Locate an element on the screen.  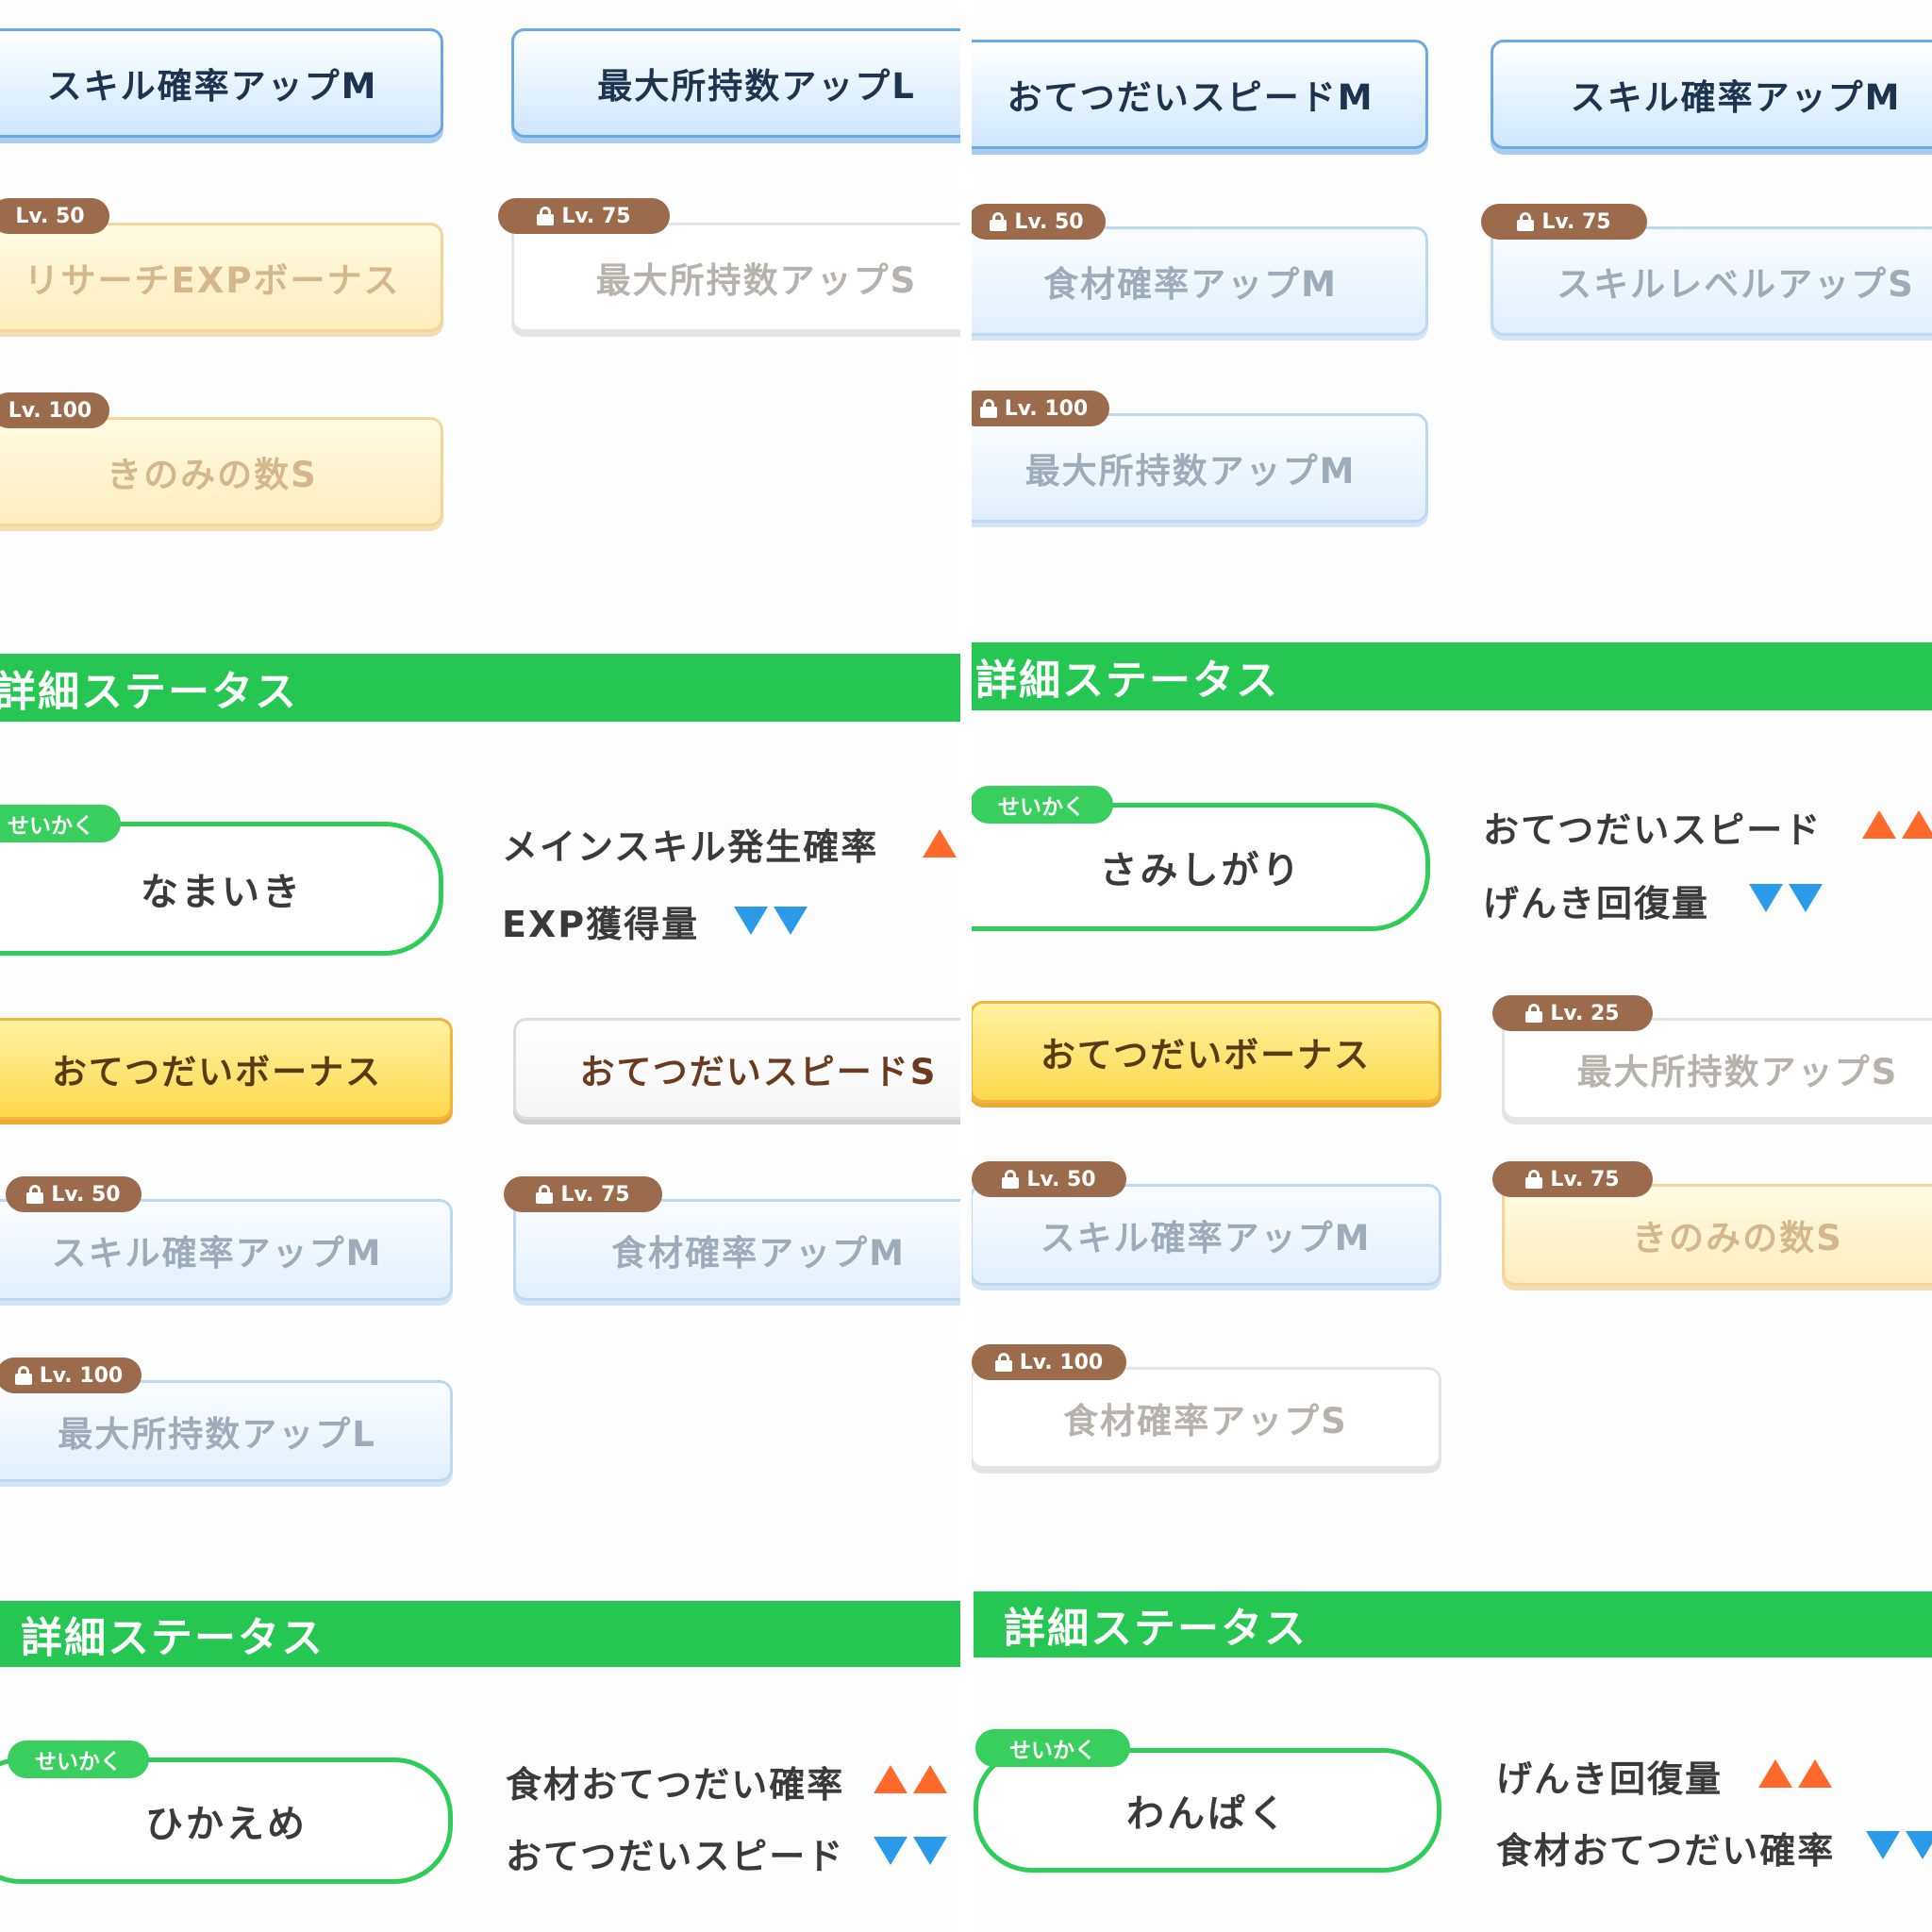
sub-skill-locked: 最大所持数アップM is located at coordinates (1200, 468).